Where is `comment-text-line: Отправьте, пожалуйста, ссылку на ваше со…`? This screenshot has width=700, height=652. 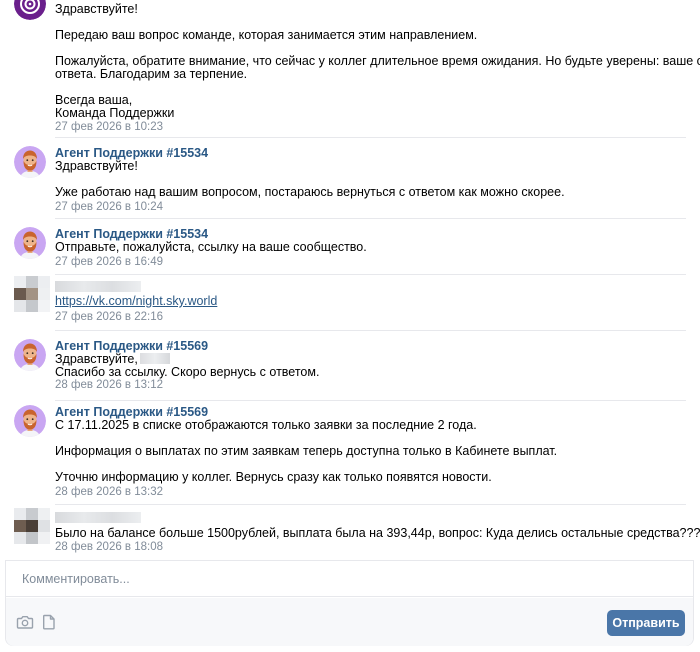 comment-text-line: Отправьте, пожалуйста, ссылку на ваше со… is located at coordinates (211, 247).